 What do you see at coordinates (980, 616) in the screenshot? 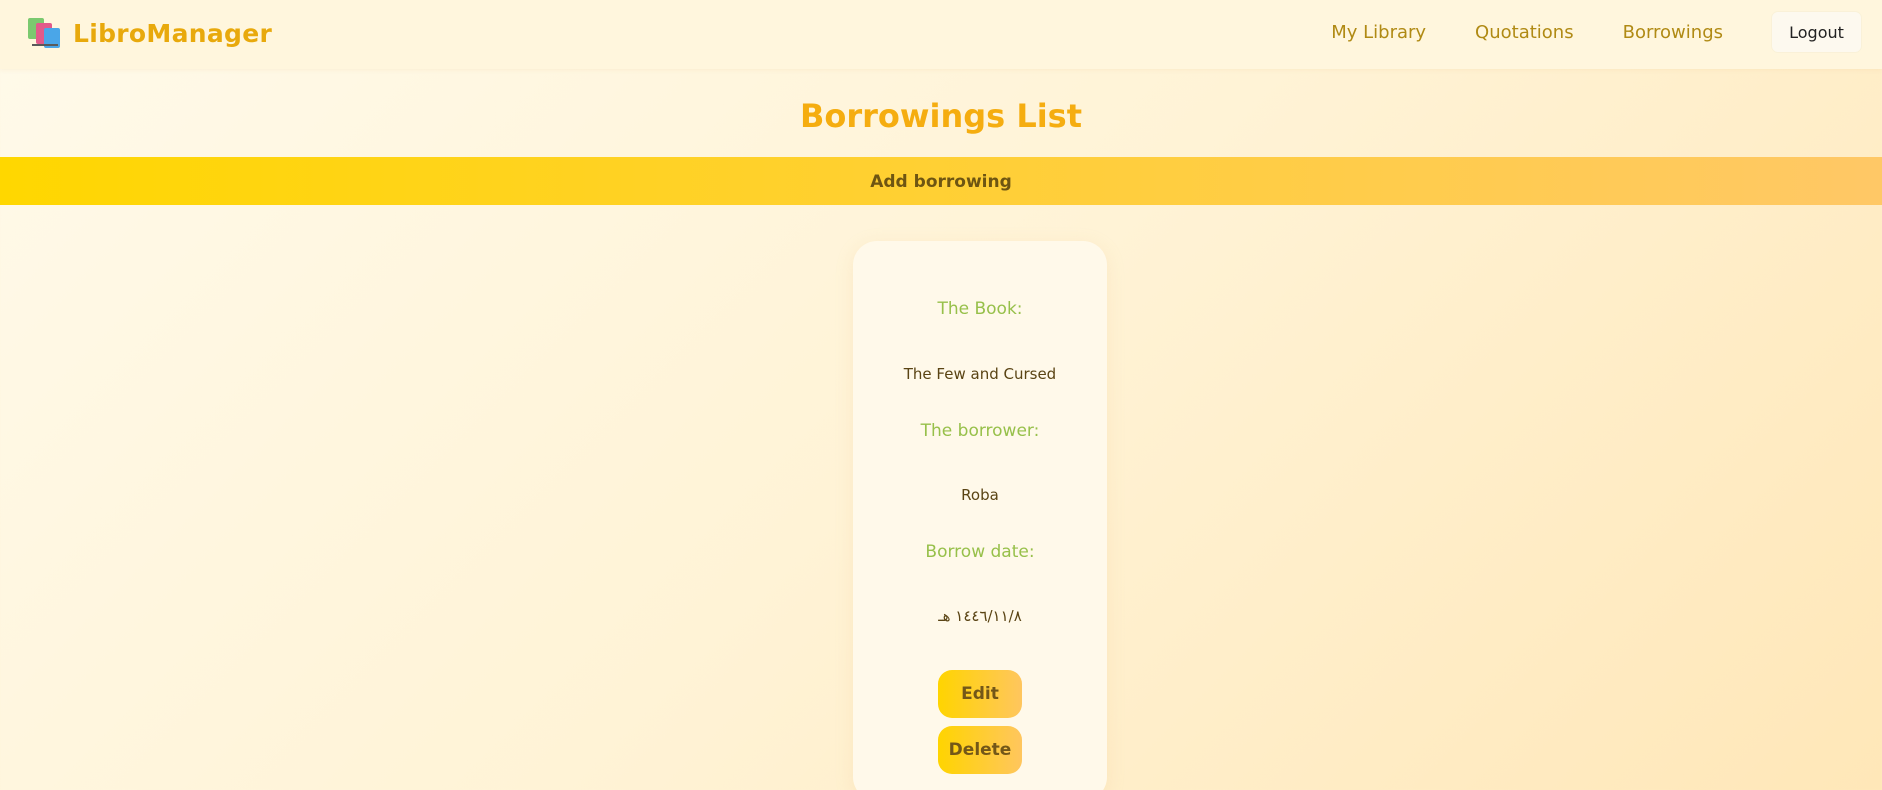
I see `borrow-date-value: ١٤٤٦/١١/٨ هـ` at bounding box center [980, 616].